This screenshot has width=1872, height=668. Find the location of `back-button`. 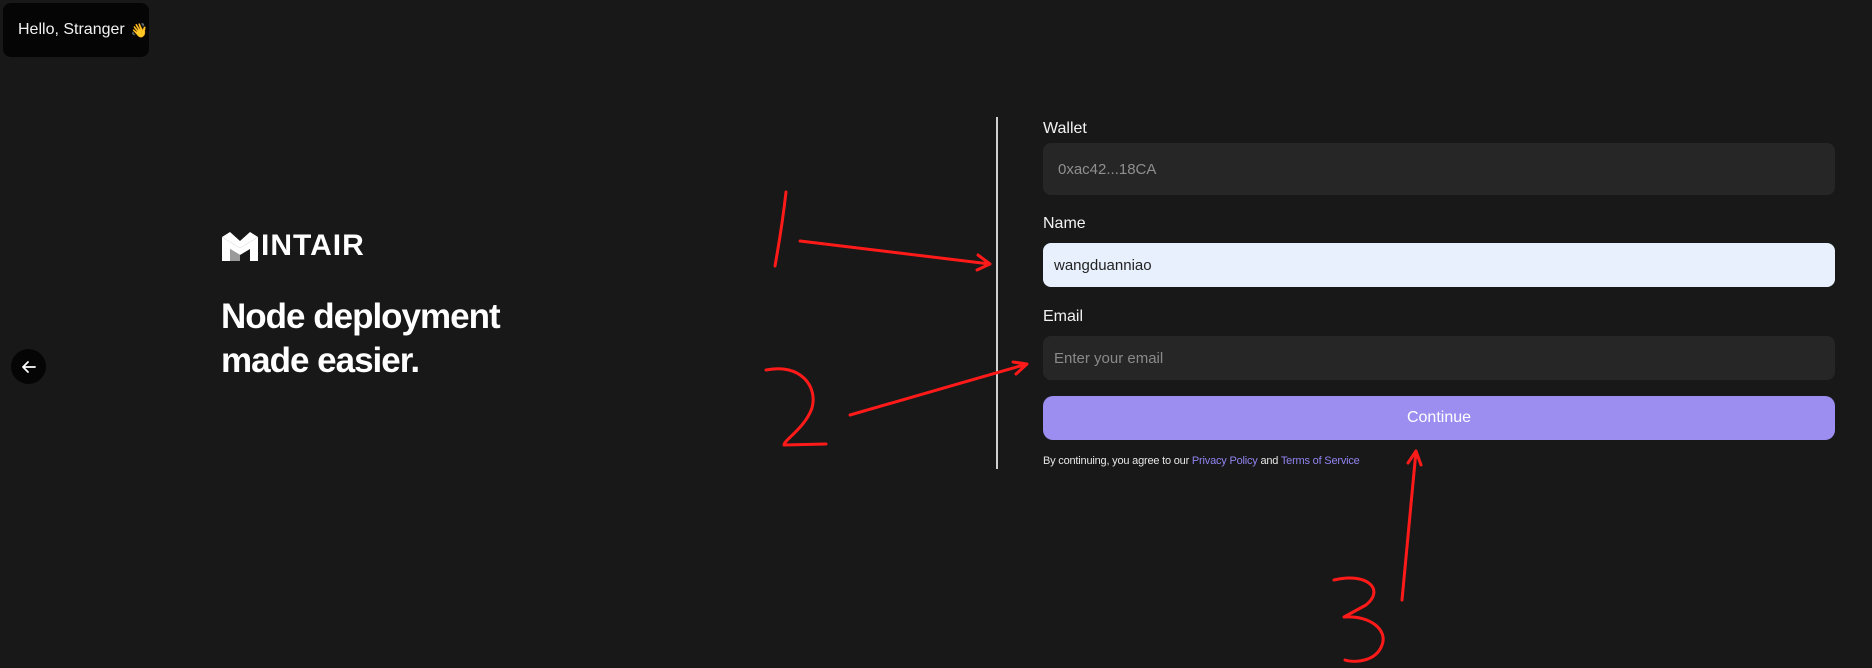

back-button is located at coordinates (28, 366).